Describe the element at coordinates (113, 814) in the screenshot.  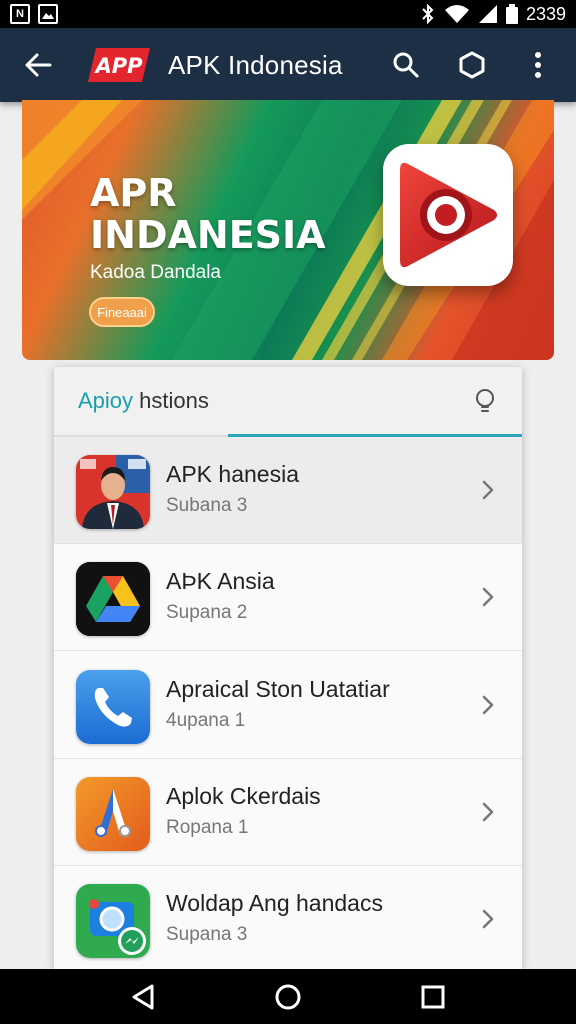
I see `a-letter-icon` at that location.